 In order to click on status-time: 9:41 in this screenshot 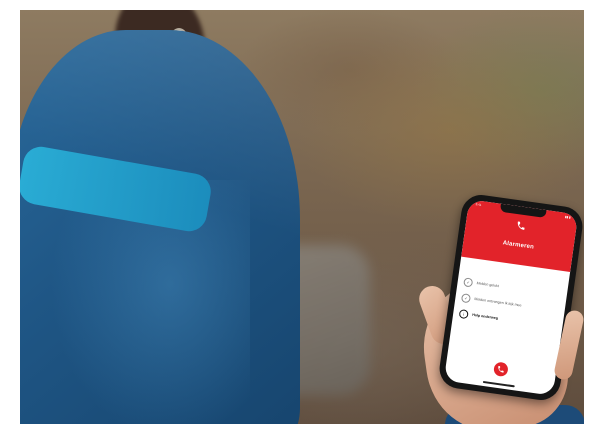, I will do `click(478, 204)`.